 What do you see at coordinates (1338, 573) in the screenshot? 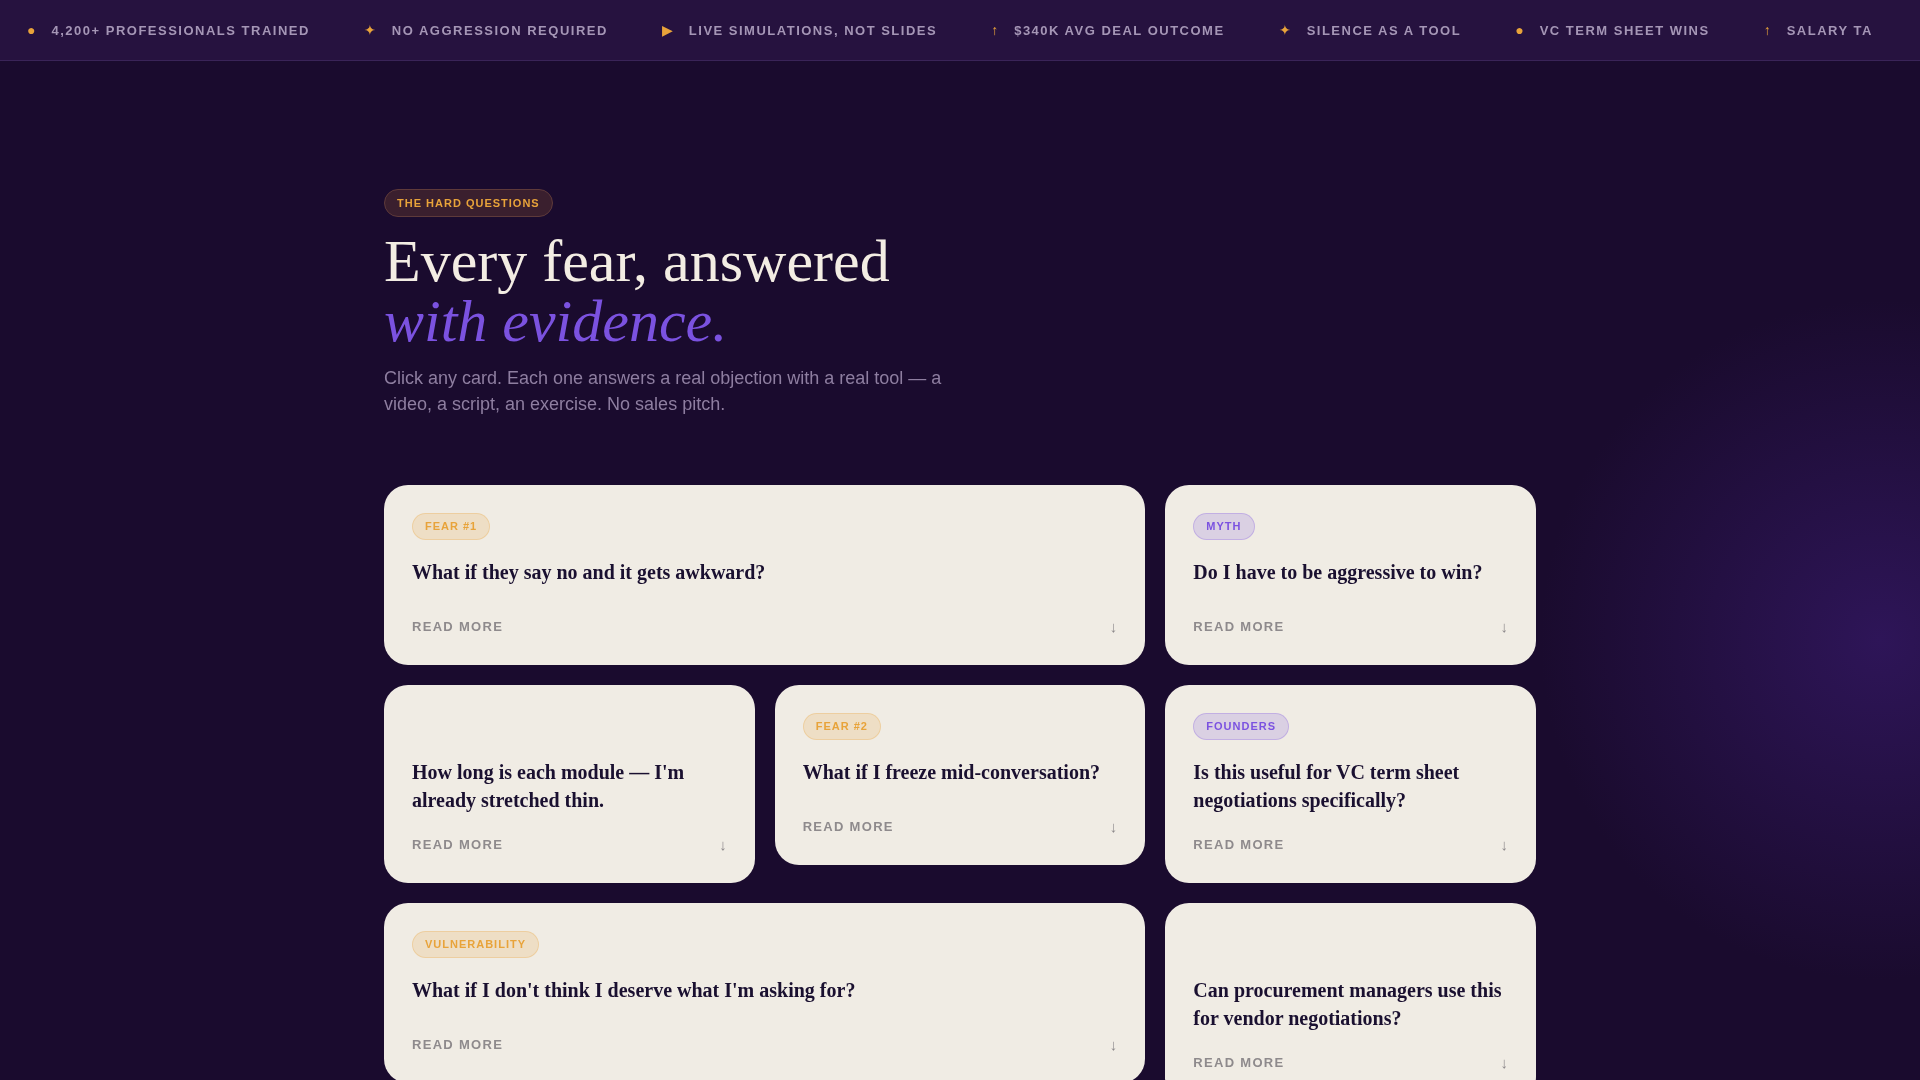
I see `card-question: Do I have to be aggressive to win?` at bounding box center [1338, 573].